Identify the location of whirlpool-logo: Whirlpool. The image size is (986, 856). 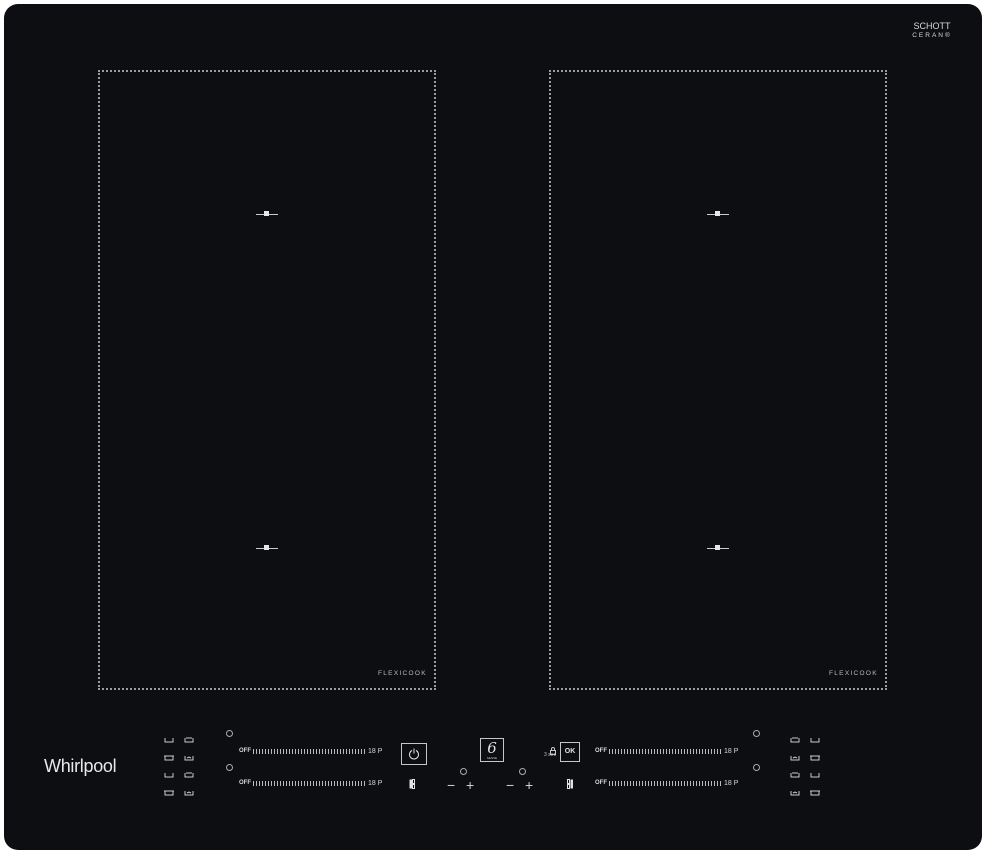
(80, 766).